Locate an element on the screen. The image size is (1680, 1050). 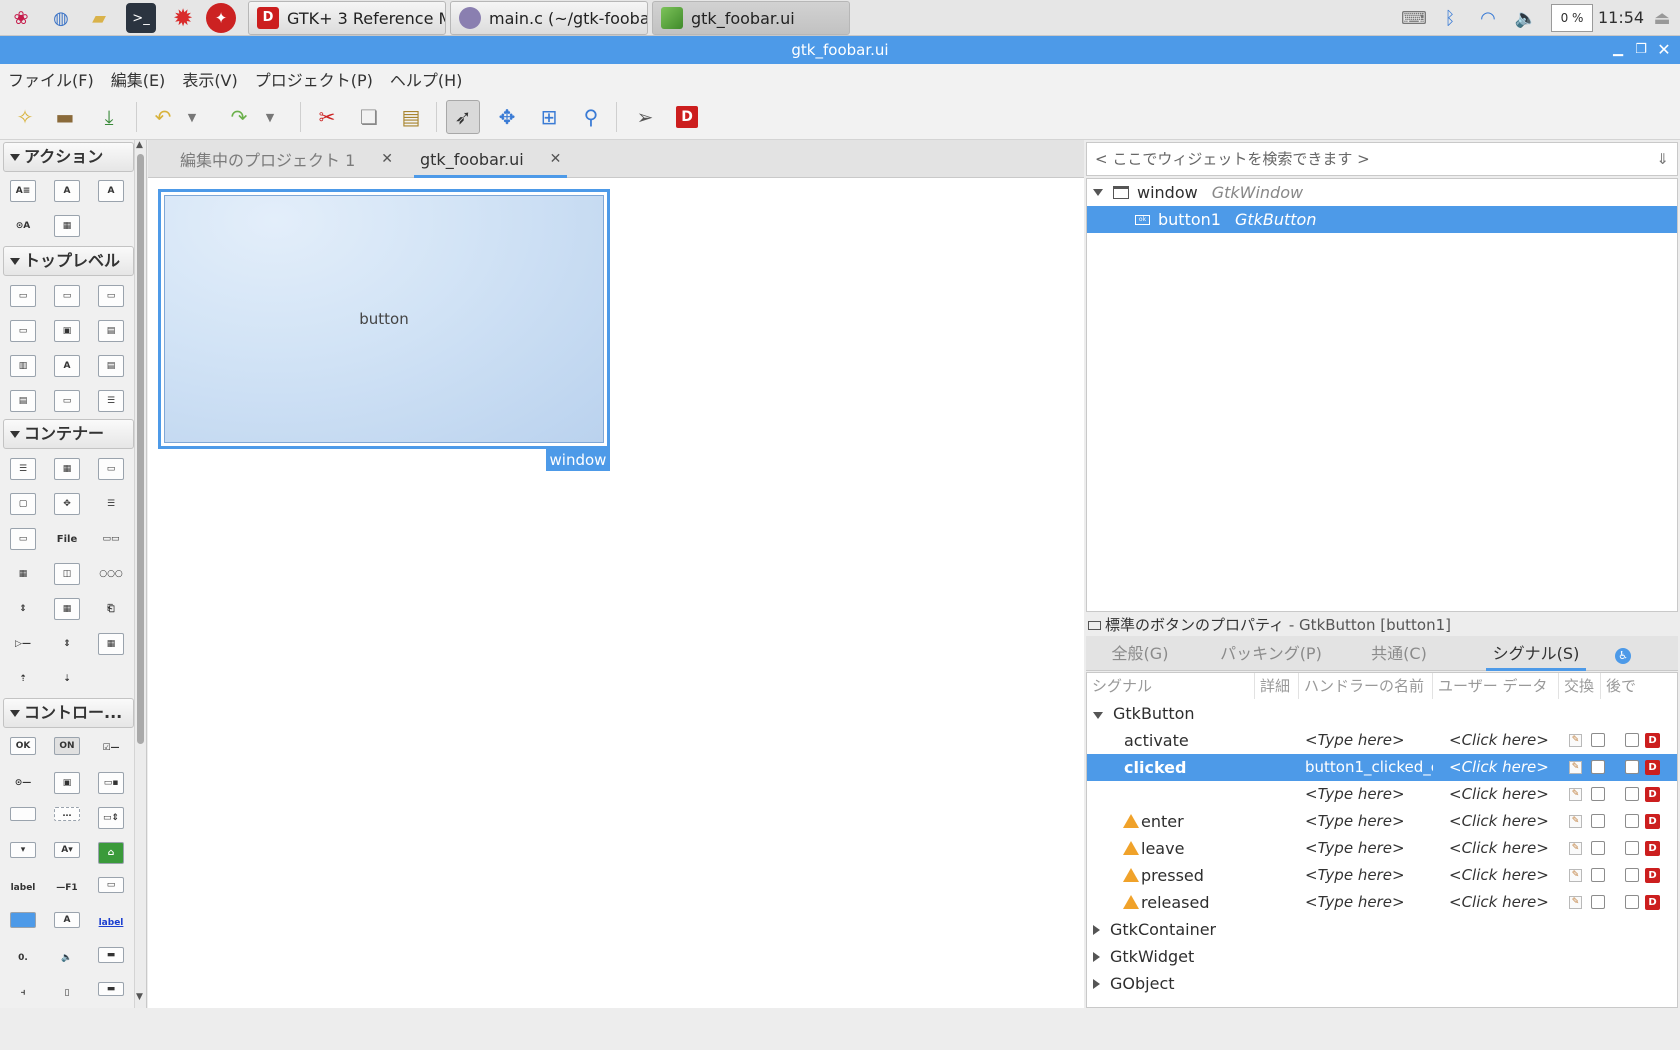
palette-scrollbar-thumb is located at coordinates (140, 449).